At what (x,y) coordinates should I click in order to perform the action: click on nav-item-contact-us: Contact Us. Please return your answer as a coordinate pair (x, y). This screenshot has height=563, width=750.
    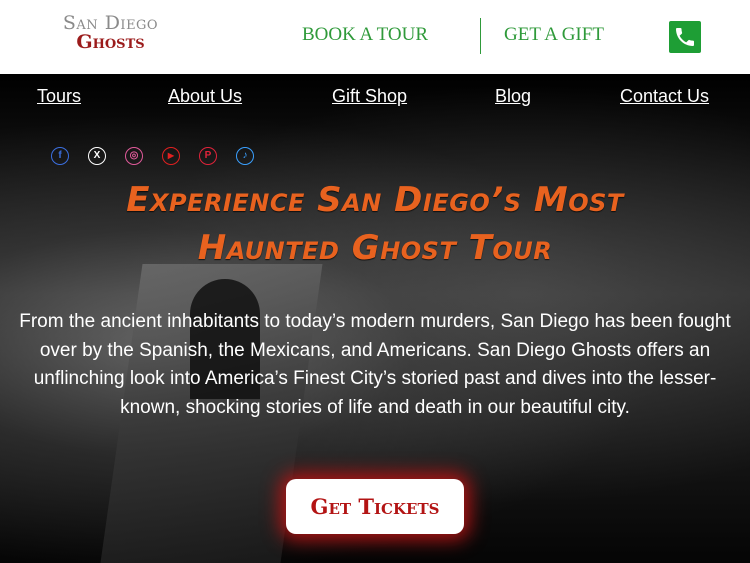
    Looking at the image, I should click on (664, 96).